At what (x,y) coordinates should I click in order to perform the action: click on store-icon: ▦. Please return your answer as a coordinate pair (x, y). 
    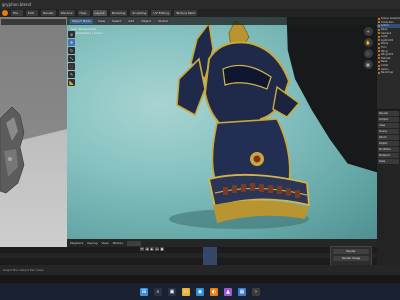
    Looking at the image, I should click on (242, 291).